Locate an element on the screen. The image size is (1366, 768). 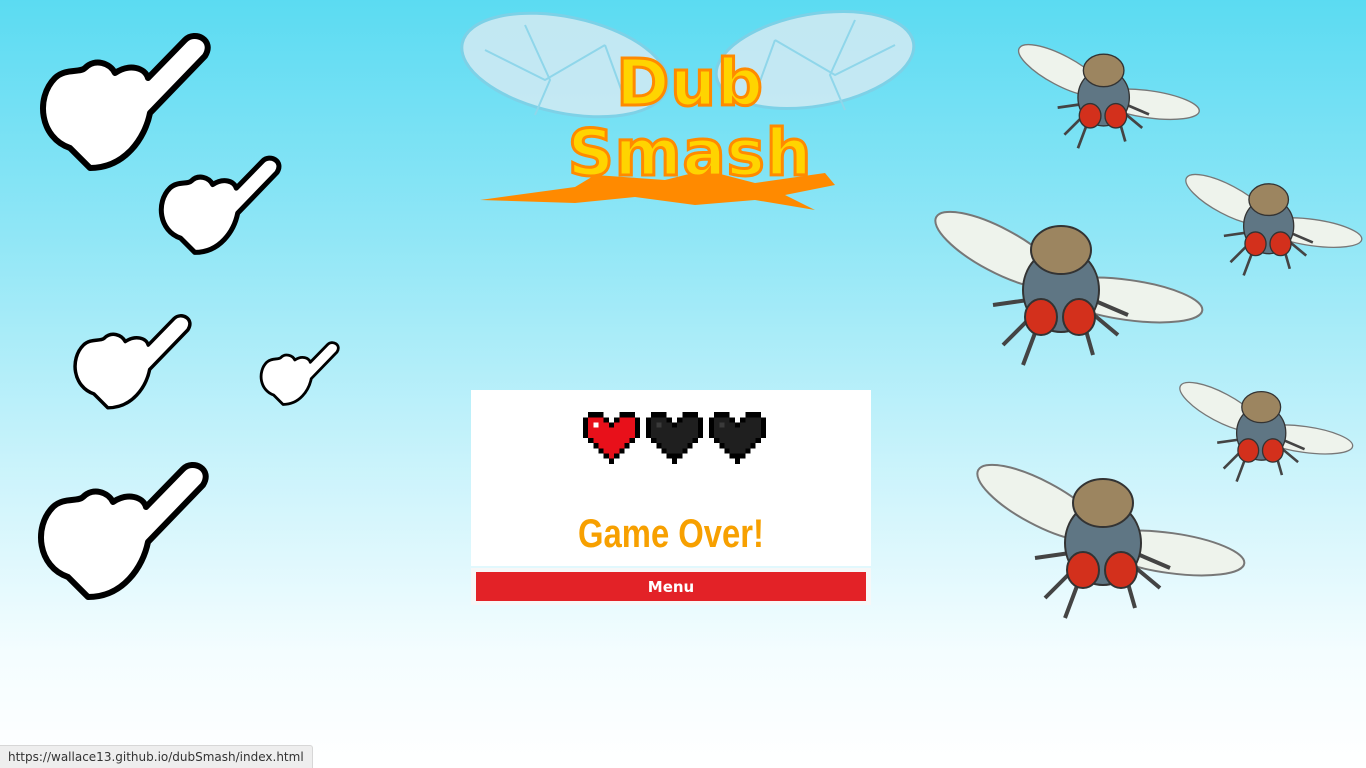
game-over-message: Game Over! is located at coordinates (671, 534).